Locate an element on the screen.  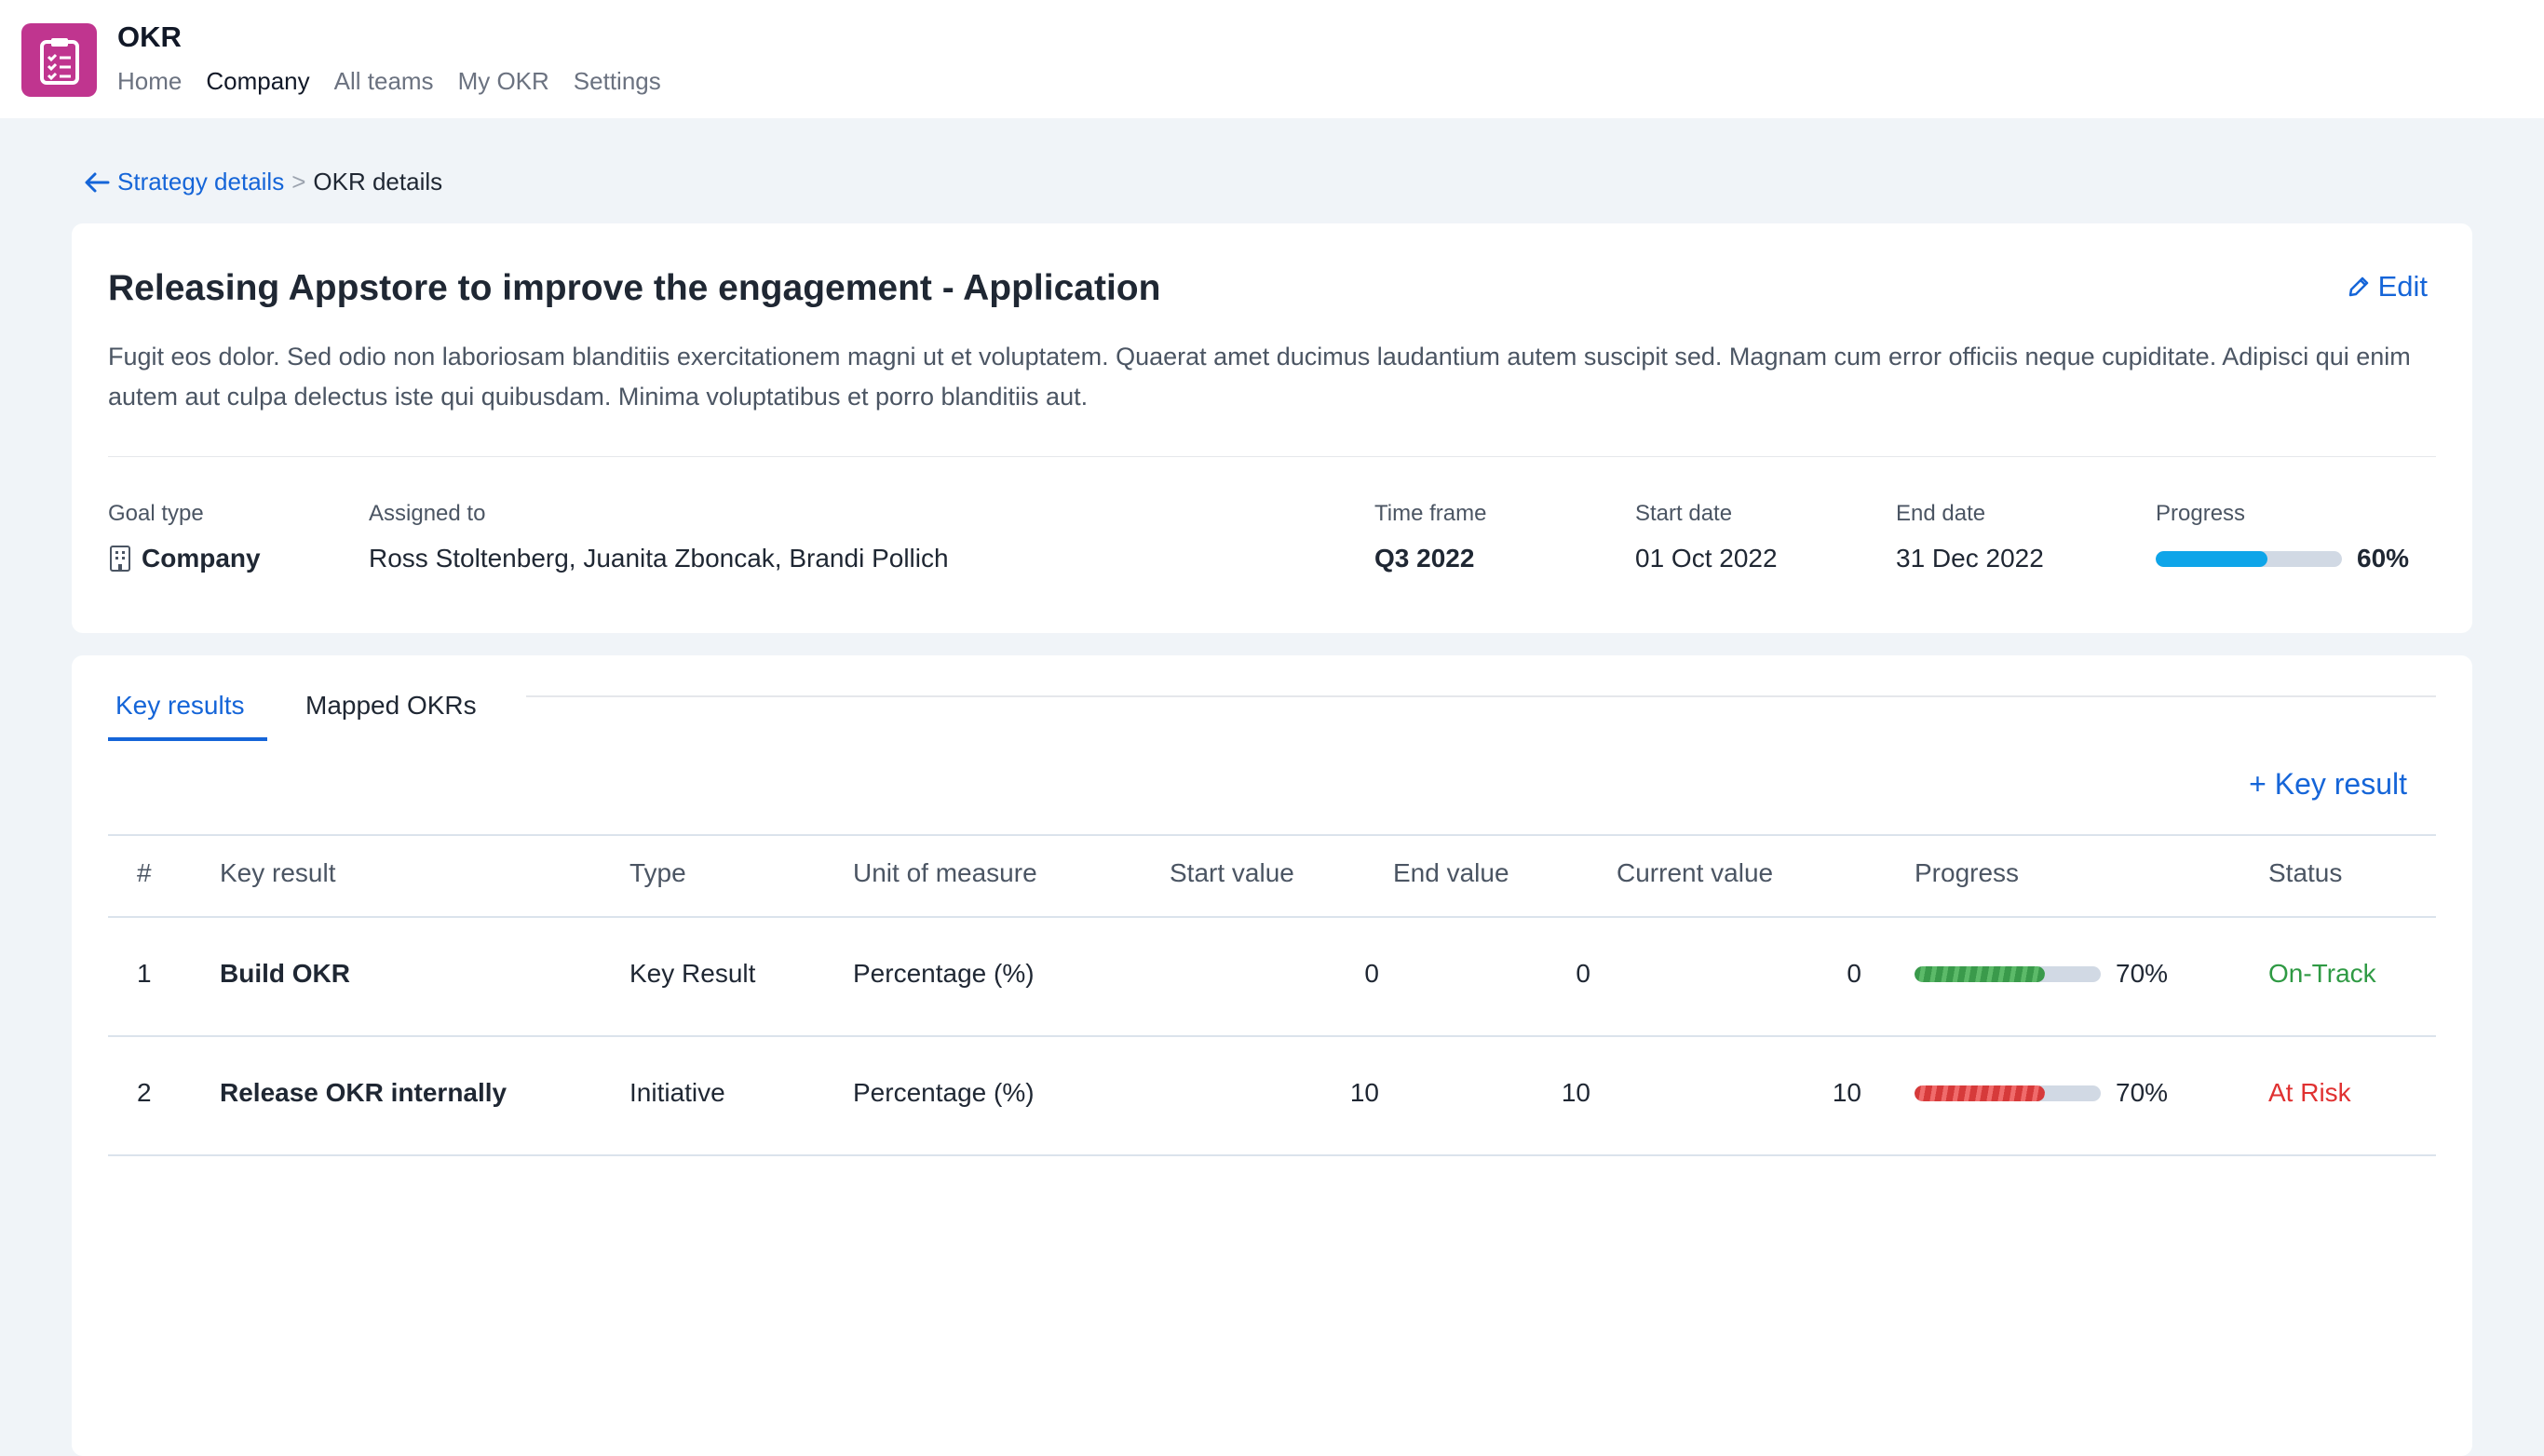
end-date-label: End date is located at coordinates (1941, 513).